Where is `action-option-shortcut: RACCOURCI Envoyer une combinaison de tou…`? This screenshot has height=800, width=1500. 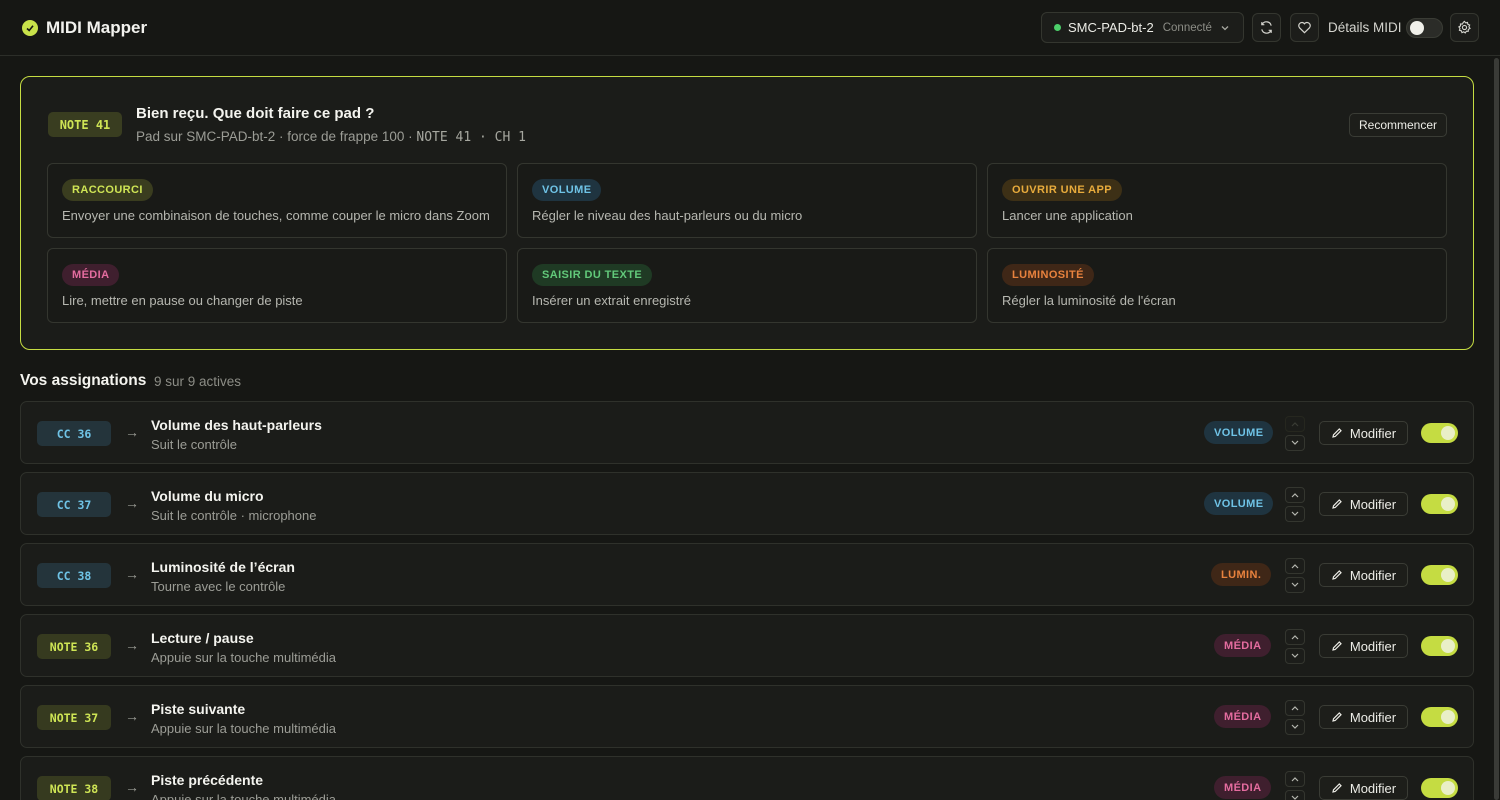 action-option-shortcut: RACCOURCI Envoyer une combinaison de tou… is located at coordinates (277, 200).